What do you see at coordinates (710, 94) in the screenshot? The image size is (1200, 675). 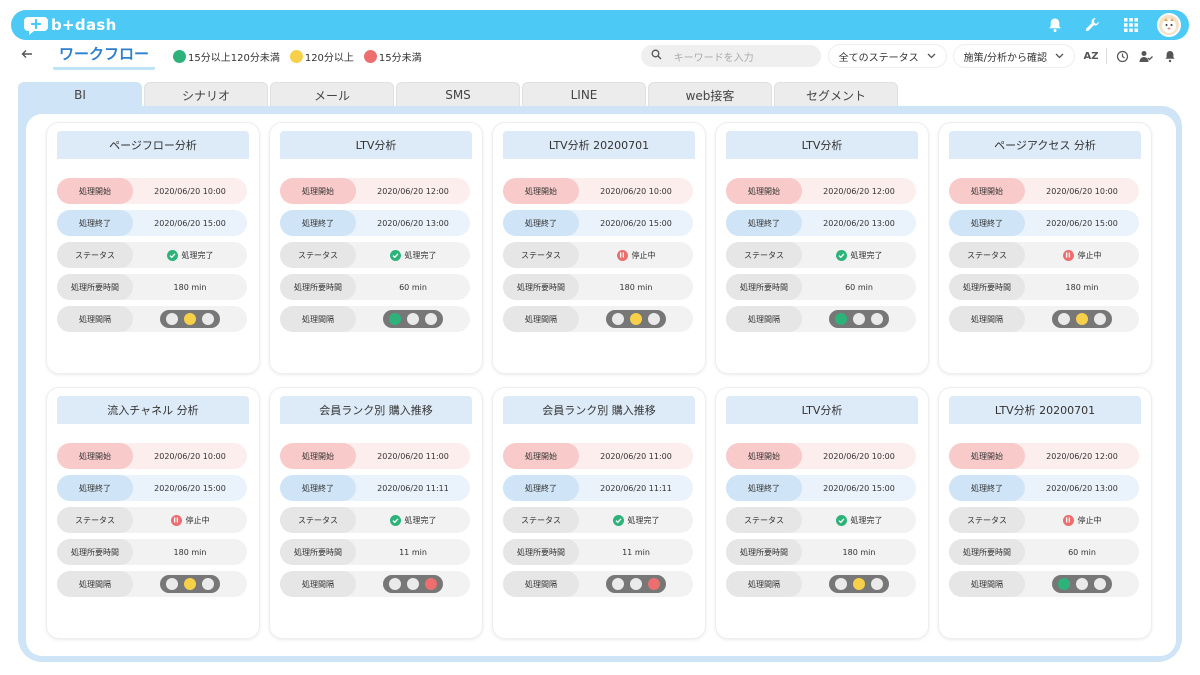 I see `tab-web-customer-service: web接客` at bounding box center [710, 94].